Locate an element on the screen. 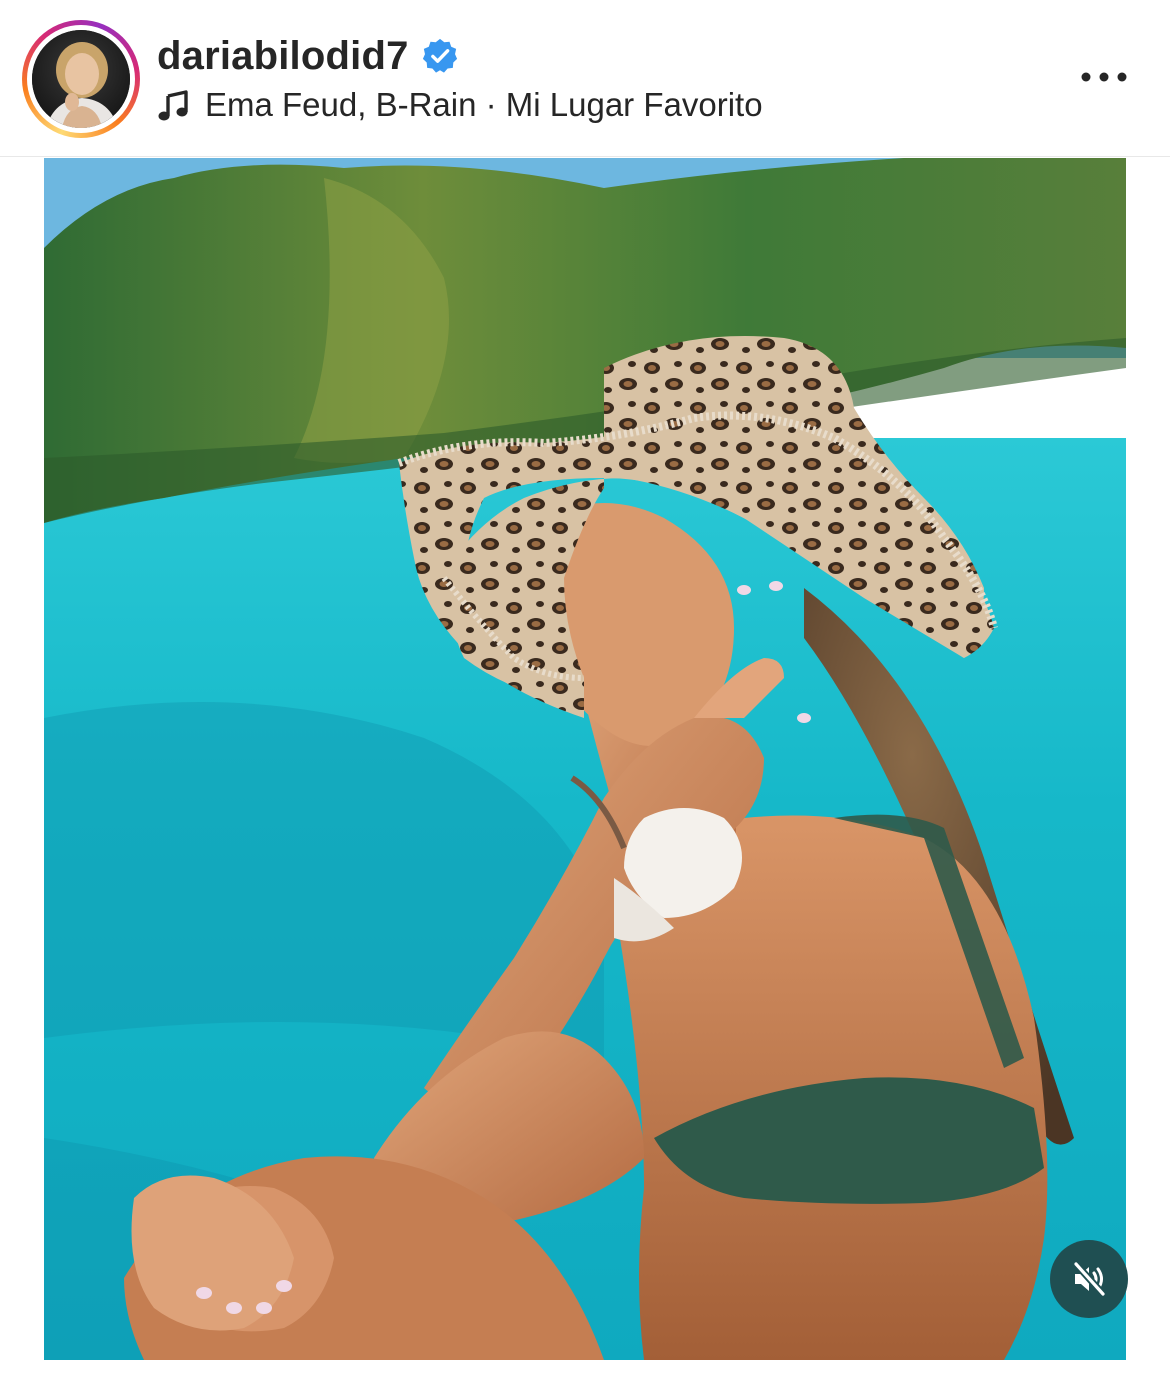 Image resolution: width=1170 pixels, height=1382 pixels. music-link: Ema Feud, B-Rain · Mi Lugar Favorito is located at coordinates (460, 105).